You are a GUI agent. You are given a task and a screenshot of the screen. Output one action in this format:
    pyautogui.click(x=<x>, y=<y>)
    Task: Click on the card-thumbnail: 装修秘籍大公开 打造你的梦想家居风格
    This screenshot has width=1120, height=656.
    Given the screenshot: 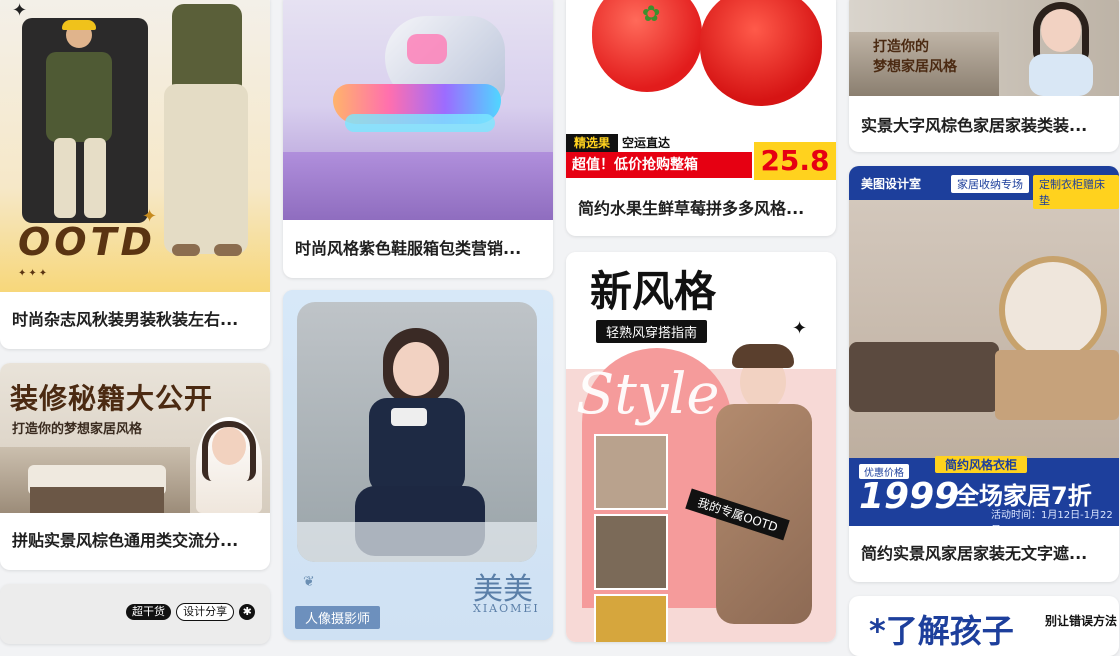 What is the action you would take?
    pyautogui.click(x=135, y=438)
    